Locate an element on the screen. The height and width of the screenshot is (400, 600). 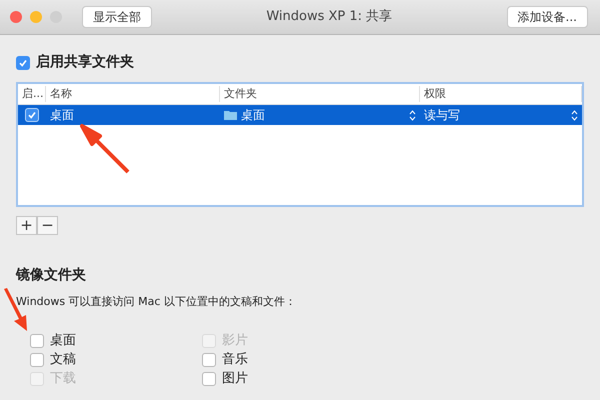
column-header: 名称 is located at coordinates (133, 94).